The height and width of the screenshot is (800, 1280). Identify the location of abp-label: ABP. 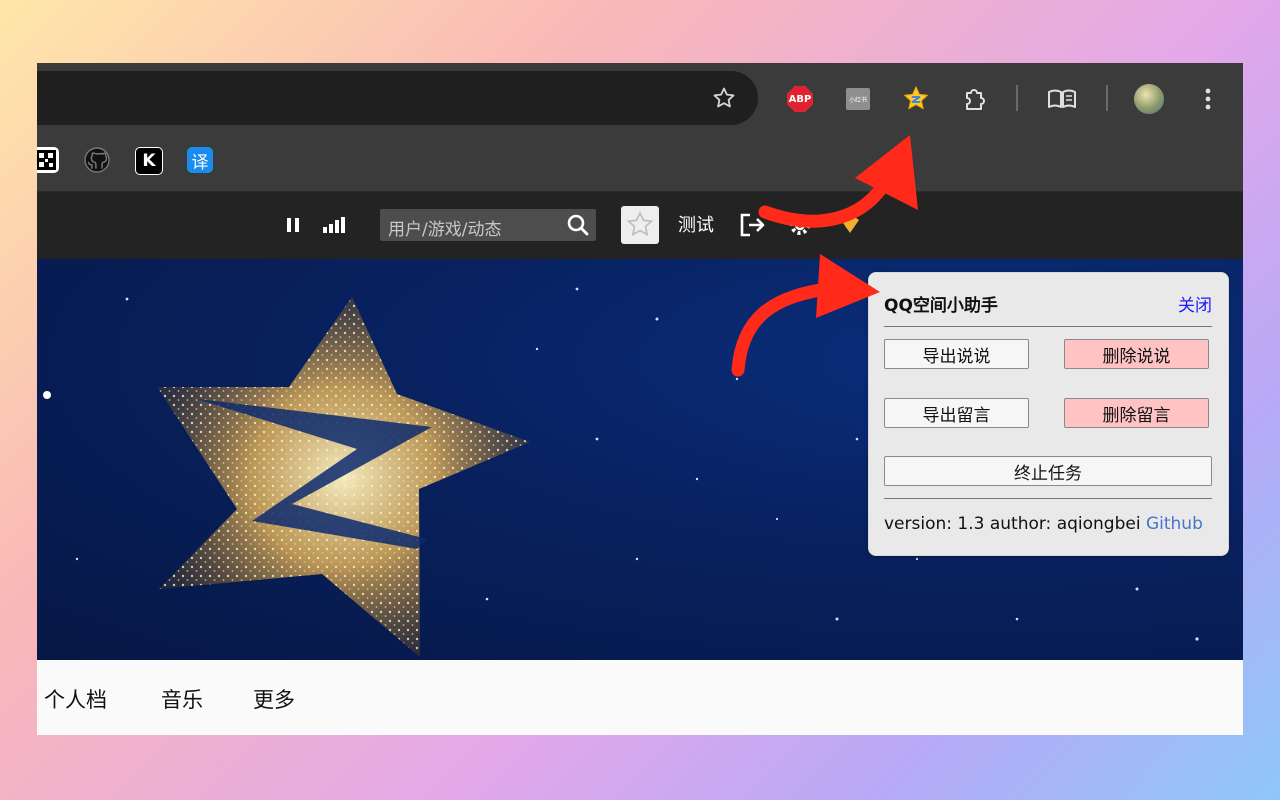
(800, 99).